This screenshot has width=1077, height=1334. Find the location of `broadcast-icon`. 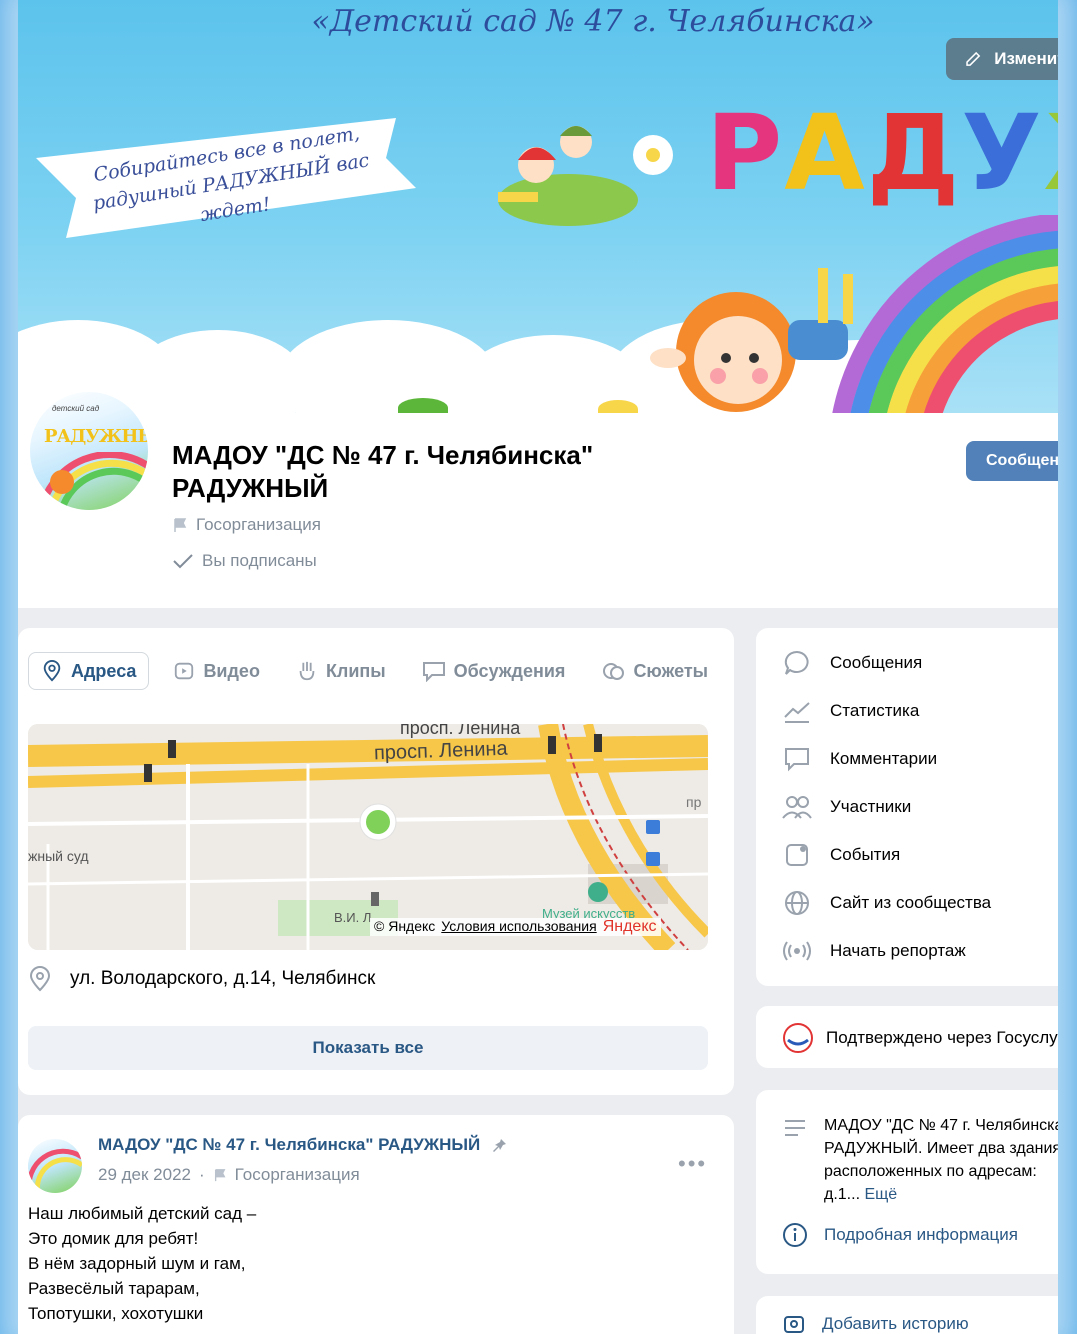

broadcast-icon is located at coordinates (797, 951).